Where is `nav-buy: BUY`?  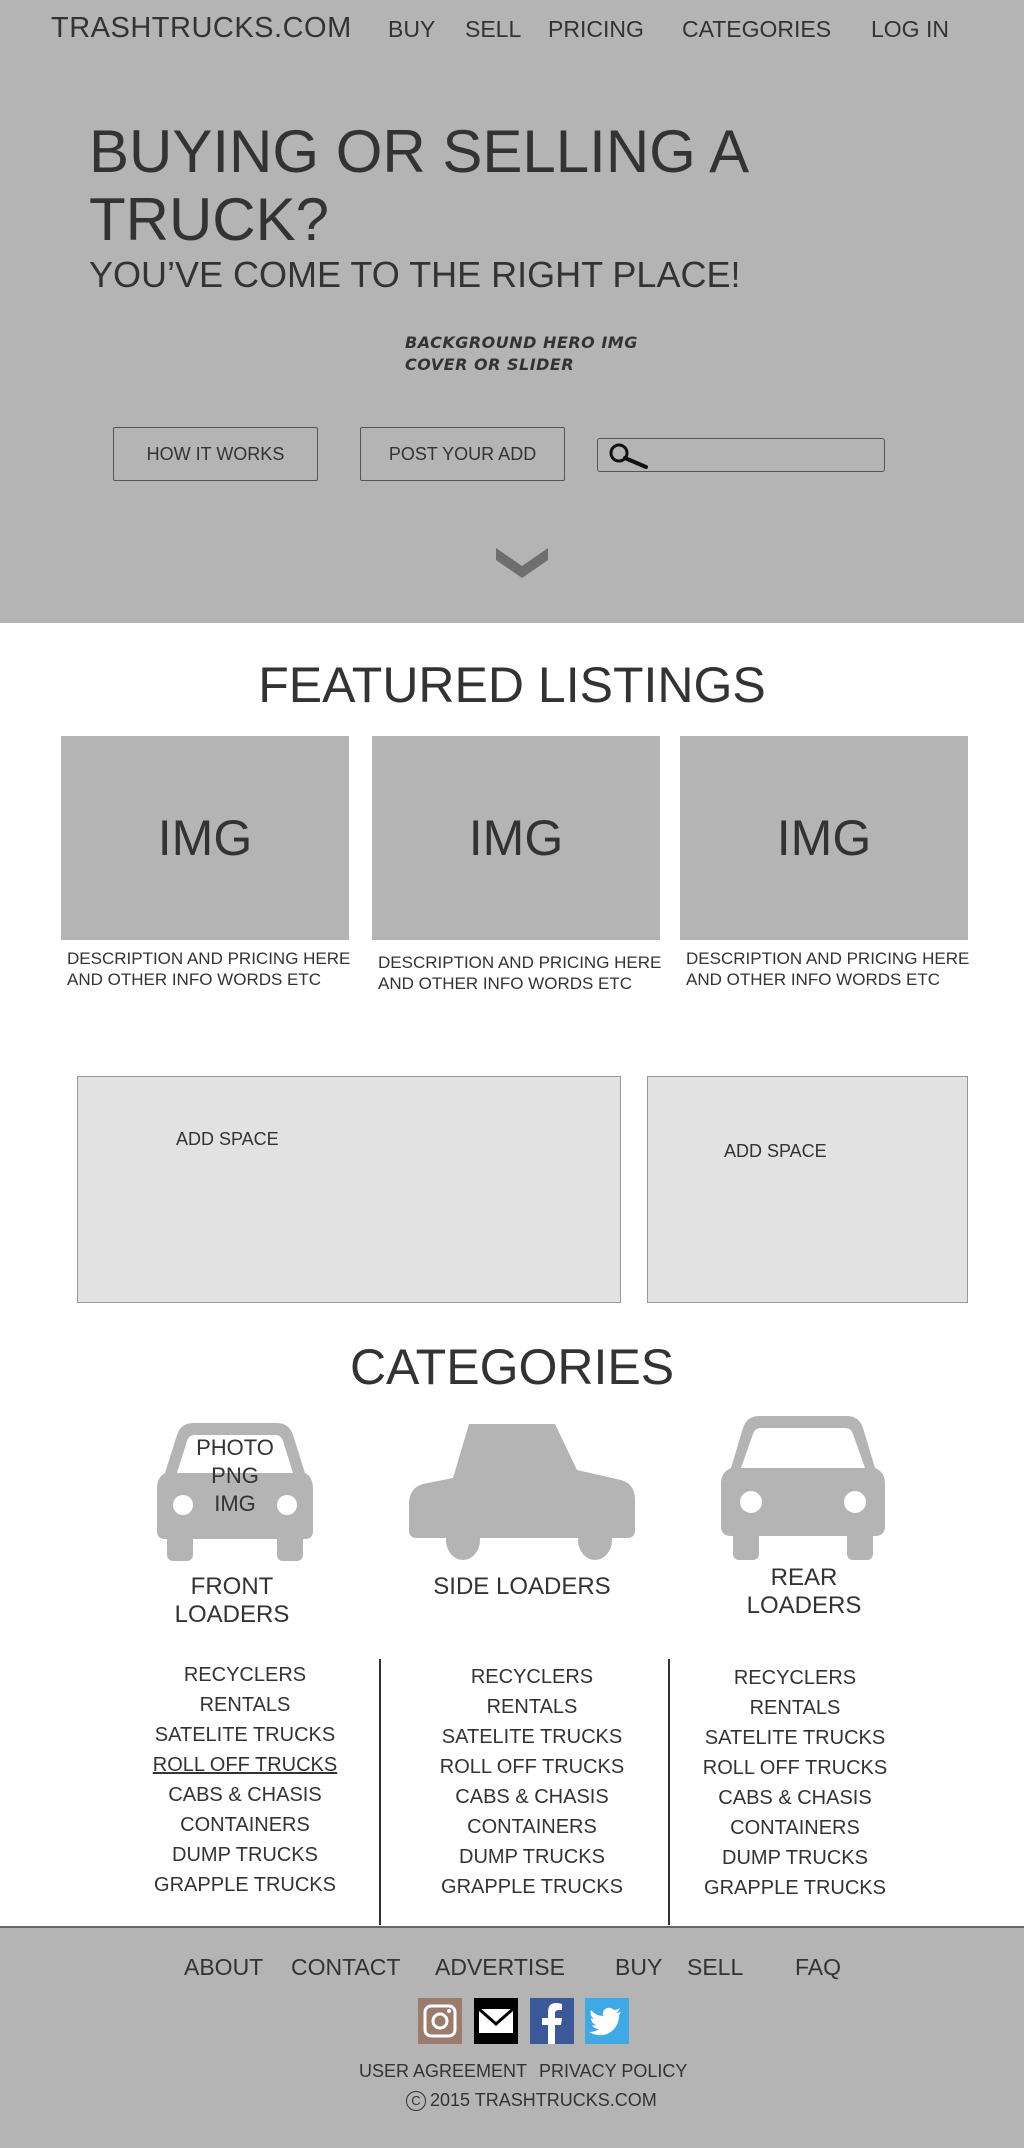
nav-buy: BUY is located at coordinates (411, 29).